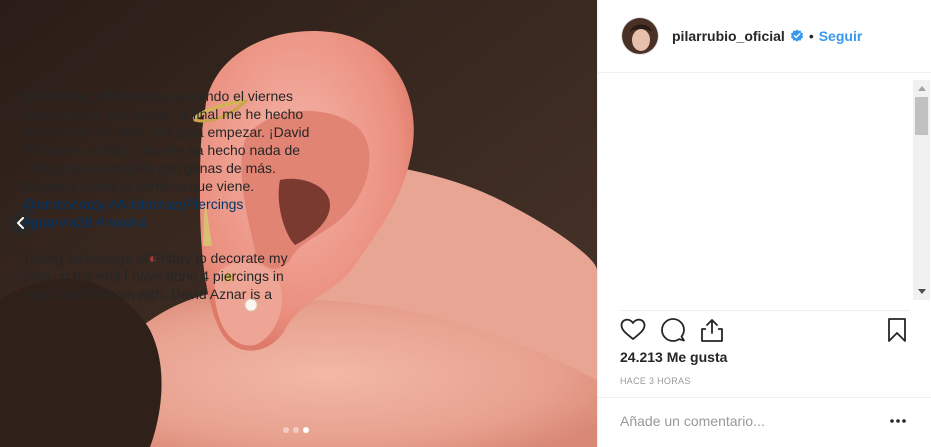 The width and height of the screenshot is (931, 447). Describe the element at coordinates (841, 36) in the screenshot. I see `follow-button: Seguir` at that location.